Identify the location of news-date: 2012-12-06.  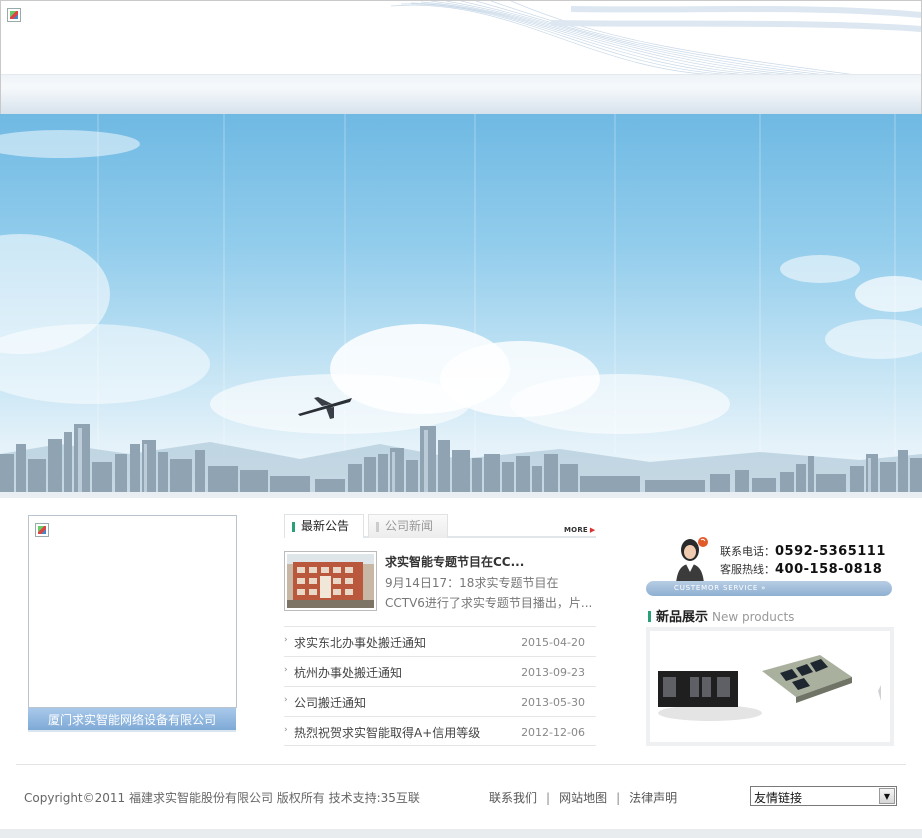
(553, 732).